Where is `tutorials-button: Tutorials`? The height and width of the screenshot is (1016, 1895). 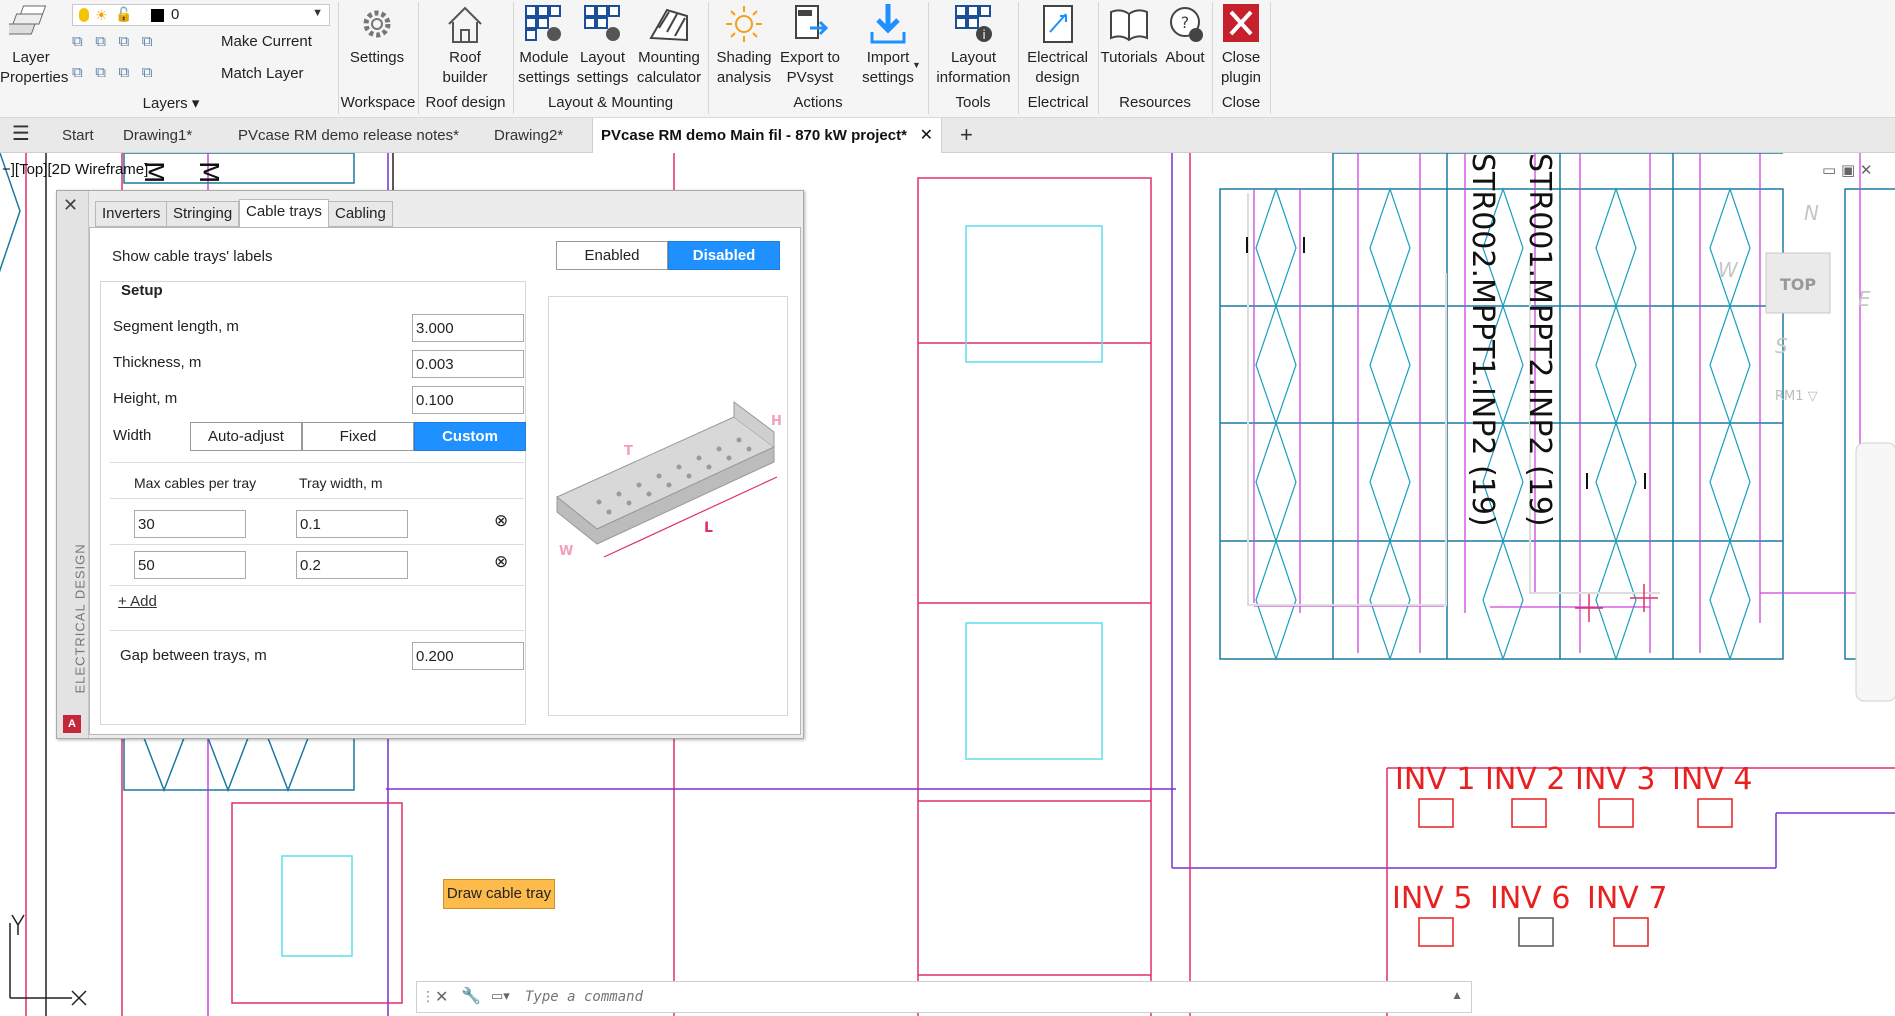
tutorials-button: Tutorials is located at coordinates (1129, 46).